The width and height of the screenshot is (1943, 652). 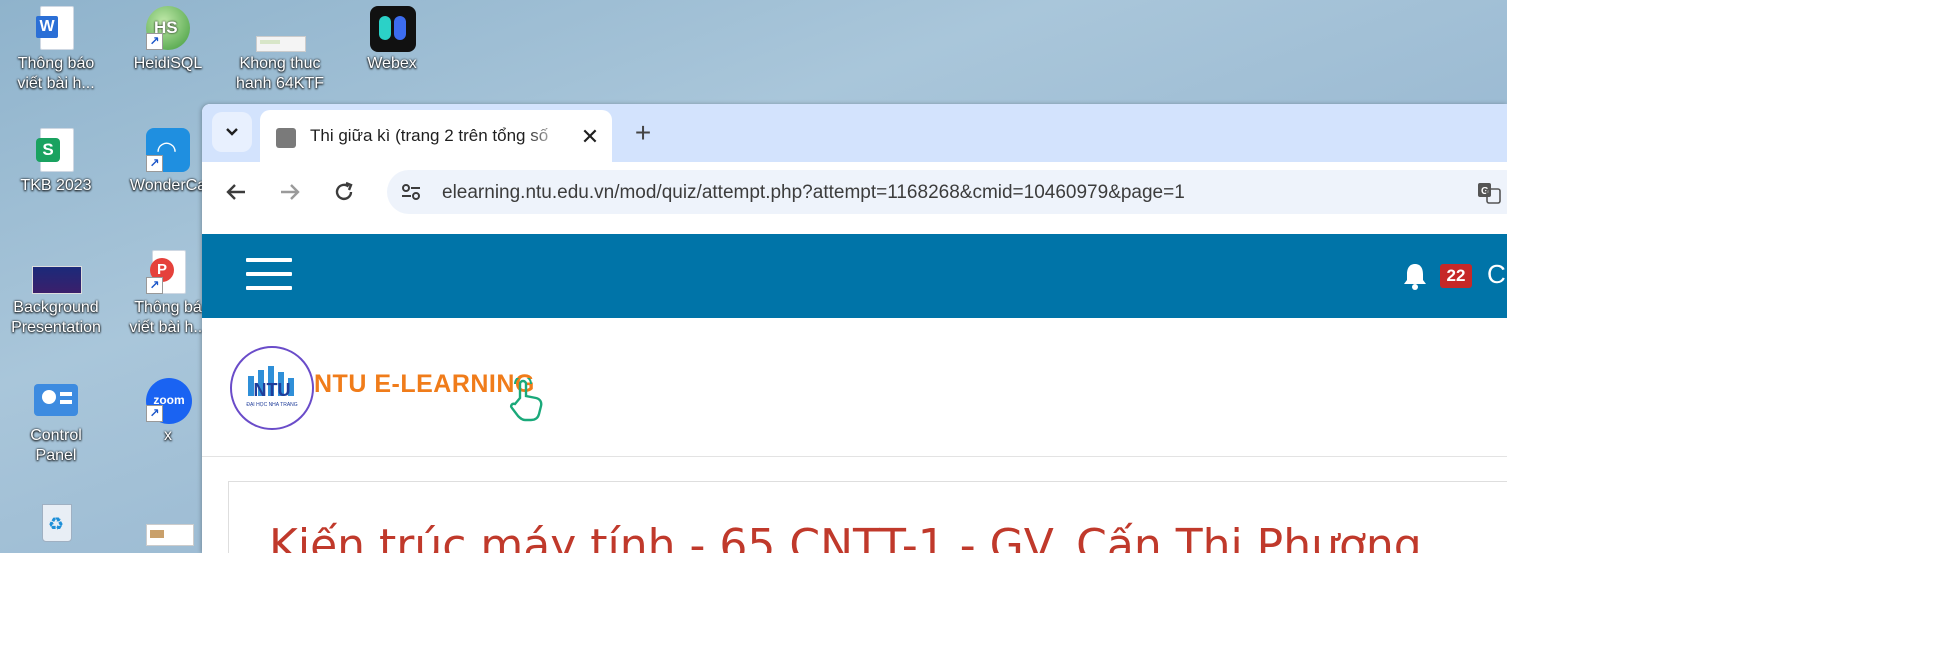 I want to click on desktop-icon-recycle-bin: ♻, so click(x=56, y=522).